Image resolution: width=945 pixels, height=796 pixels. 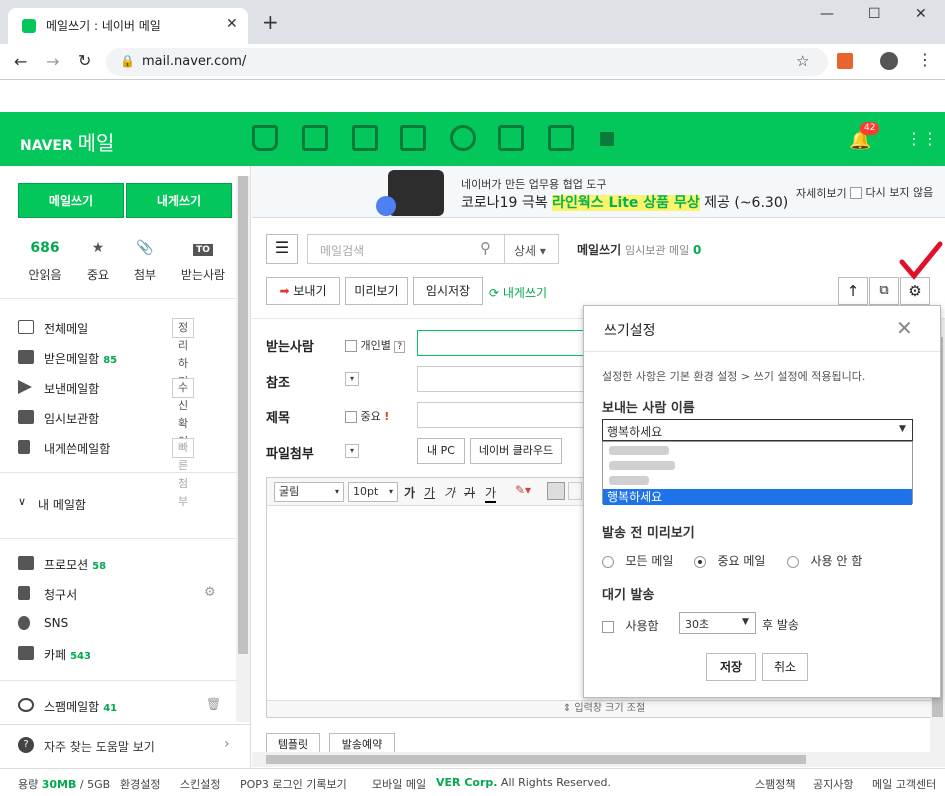 I want to click on gear-icon: ⚙, so click(x=210, y=592).